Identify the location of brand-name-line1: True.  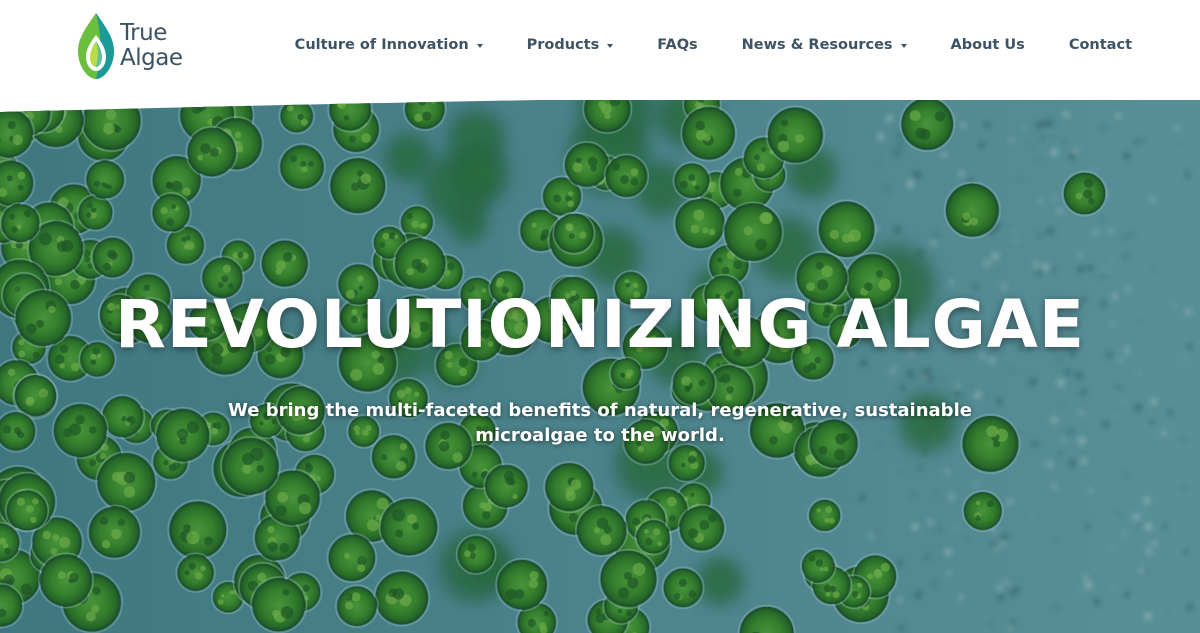
(143, 33).